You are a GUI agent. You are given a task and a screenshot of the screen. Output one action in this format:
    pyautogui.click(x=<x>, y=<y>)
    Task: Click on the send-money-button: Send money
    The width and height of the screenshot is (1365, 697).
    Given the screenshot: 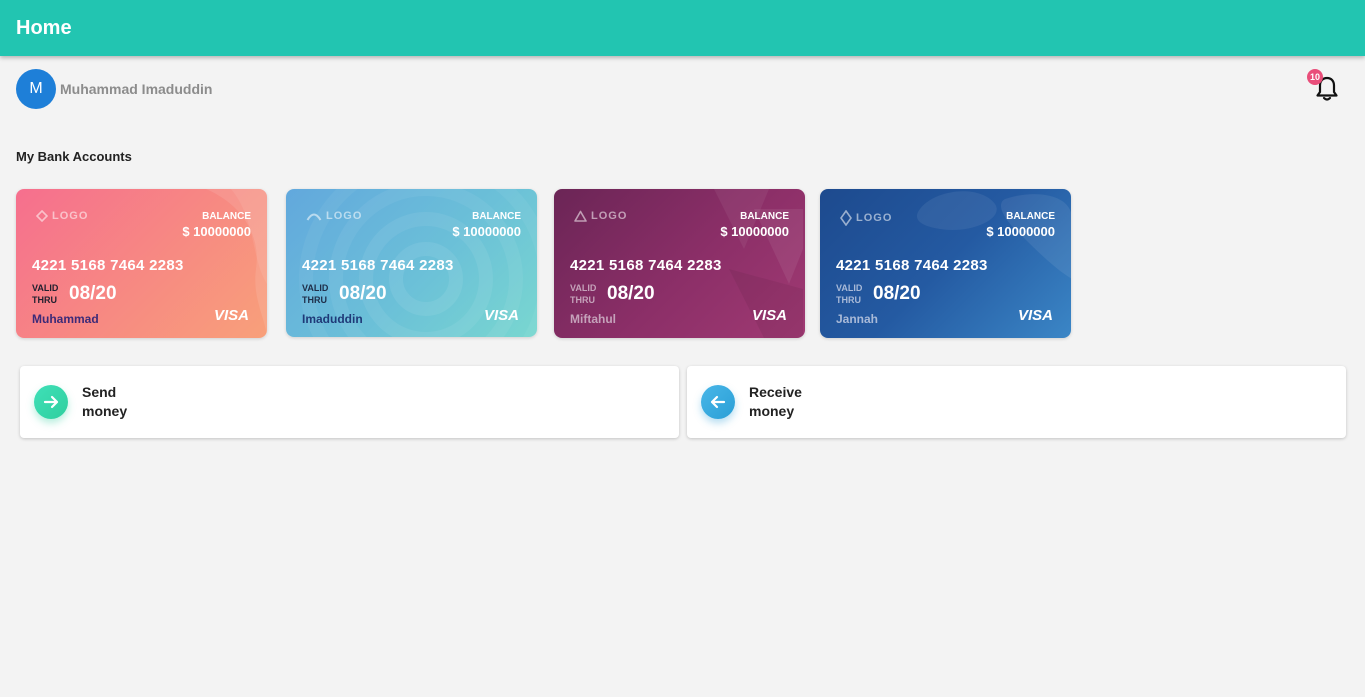 What is the action you would take?
    pyautogui.click(x=349, y=402)
    